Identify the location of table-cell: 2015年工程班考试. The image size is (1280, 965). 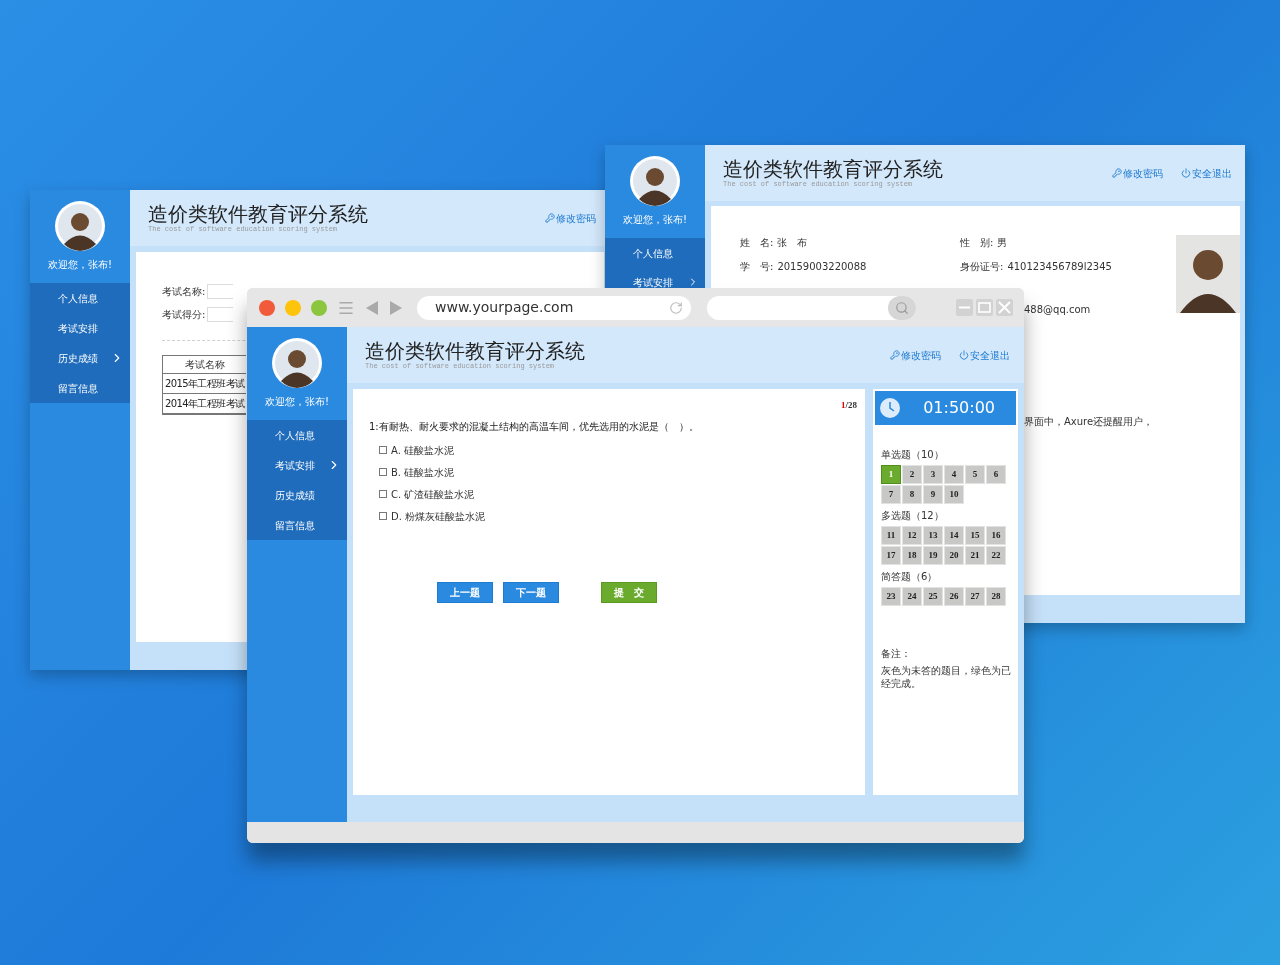
(204, 384).